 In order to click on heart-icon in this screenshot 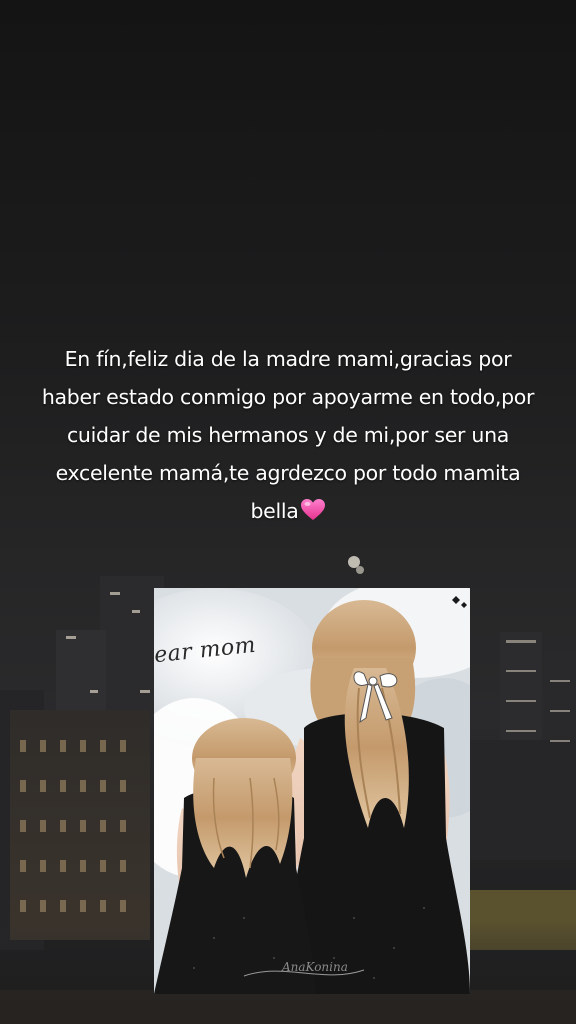, I will do `click(312, 509)`.